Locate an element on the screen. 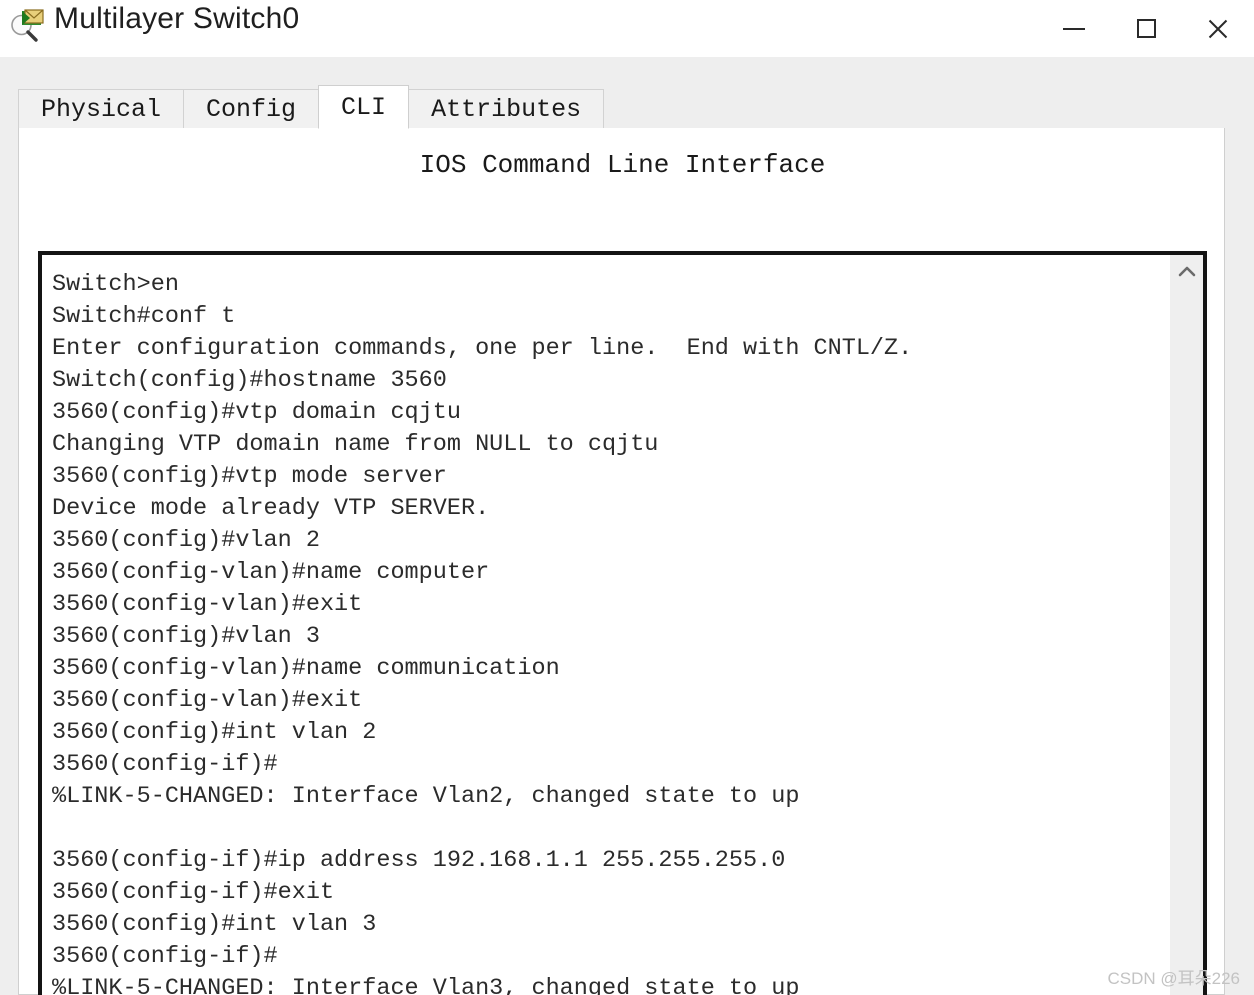  terminal-line: 3560(config)#vlan 3 is located at coordinates (186, 636).